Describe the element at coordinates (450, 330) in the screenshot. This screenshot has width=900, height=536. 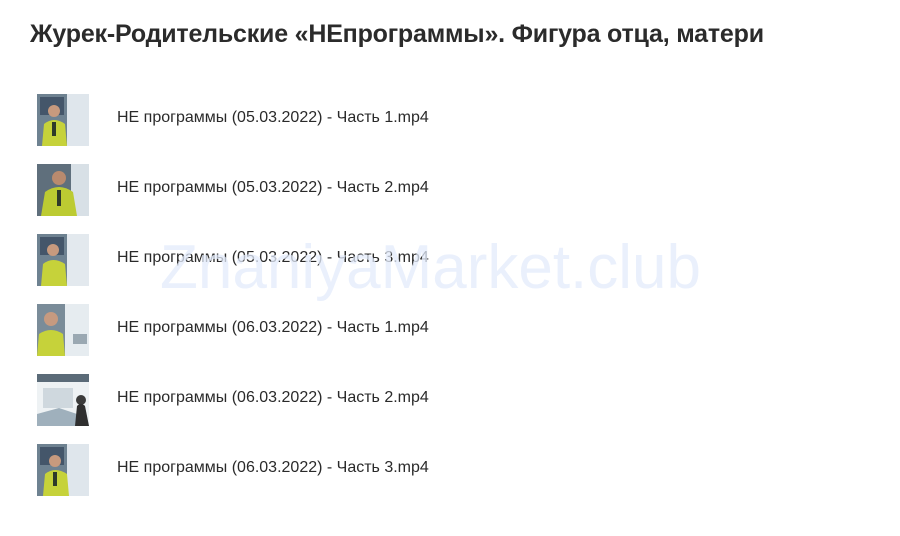
I see `file-row: НЕ программы (06.03.2022) - Часть 1.mp4` at that location.